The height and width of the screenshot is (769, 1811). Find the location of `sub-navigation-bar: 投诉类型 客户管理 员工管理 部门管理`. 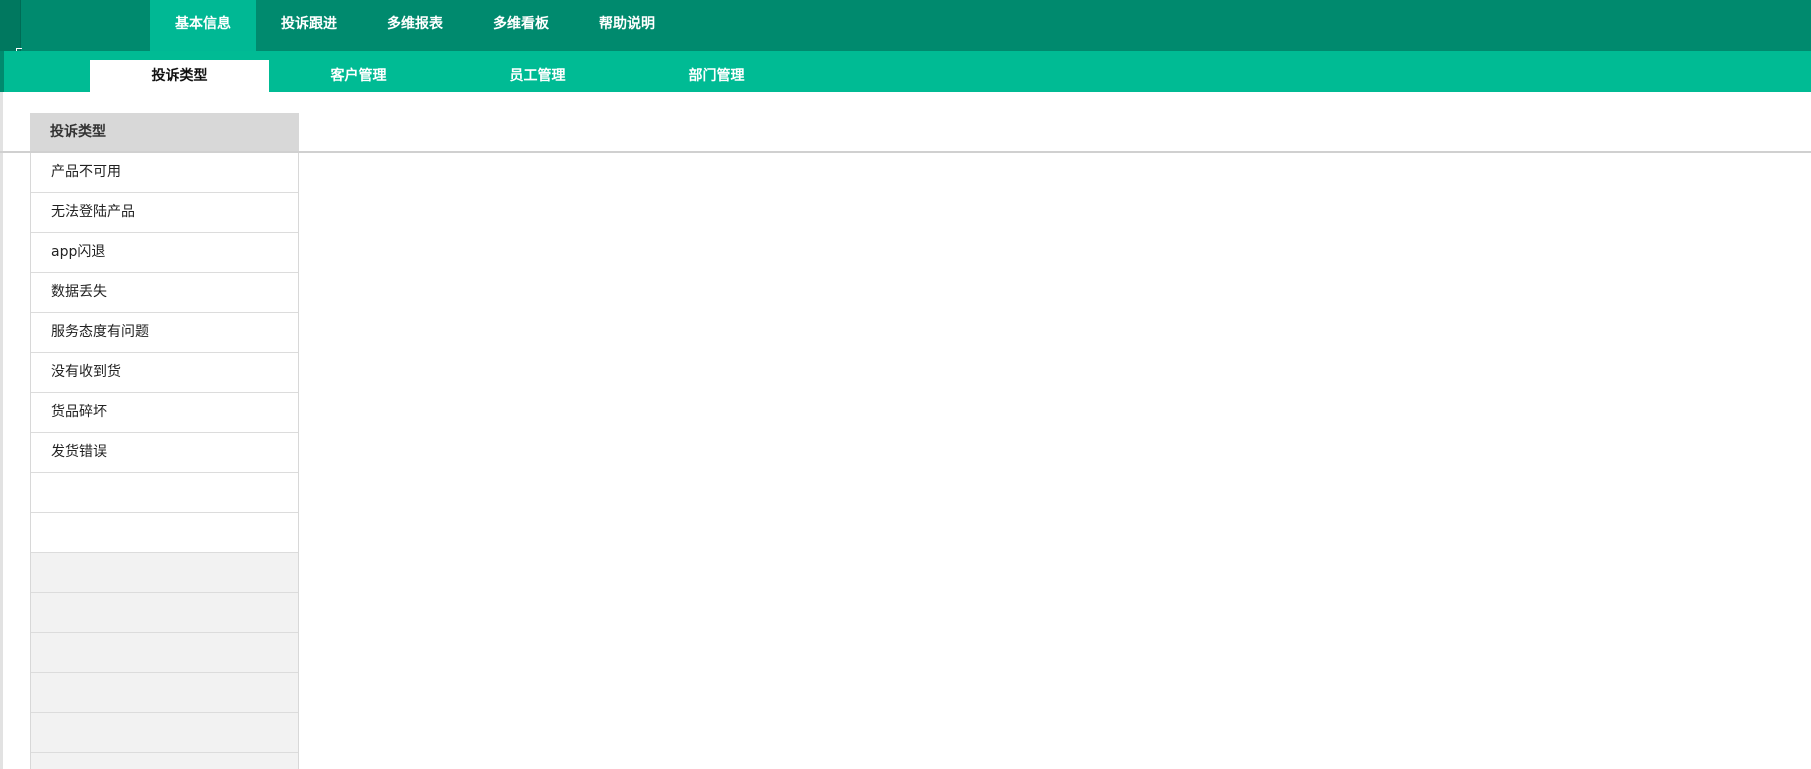

sub-navigation-bar: 投诉类型 客户管理 员工管理 部门管理 is located at coordinates (905, 71).